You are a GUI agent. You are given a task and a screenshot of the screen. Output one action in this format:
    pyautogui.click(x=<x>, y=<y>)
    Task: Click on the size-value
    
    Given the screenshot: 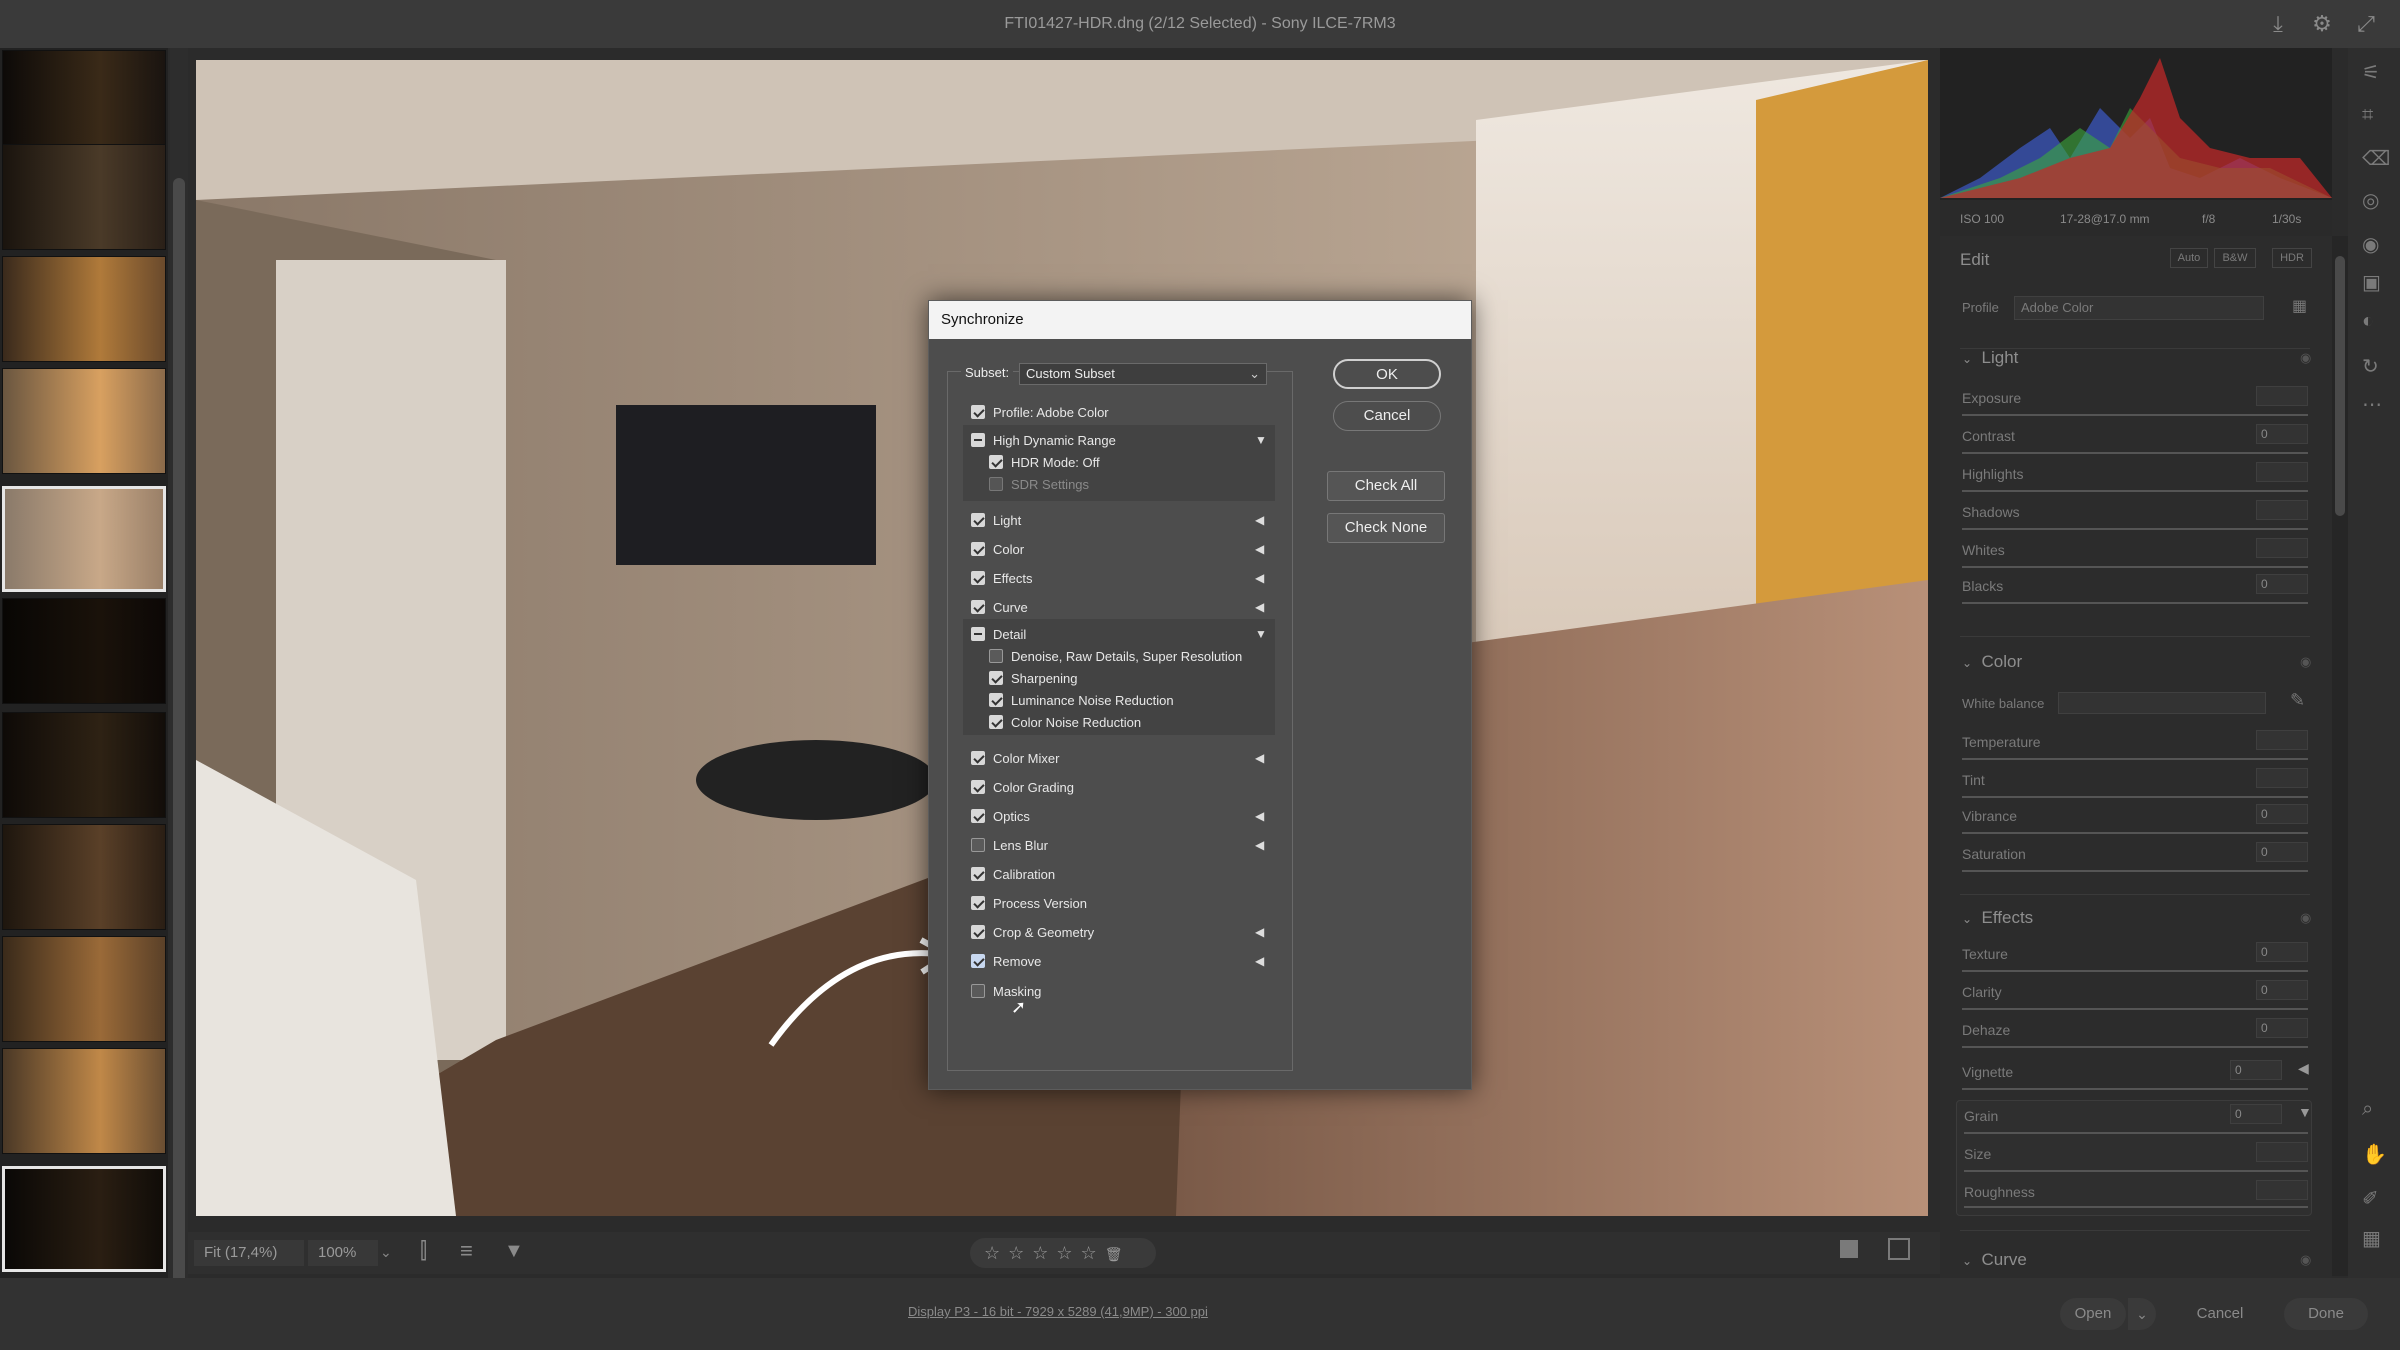 What is the action you would take?
    pyautogui.click(x=2282, y=1152)
    